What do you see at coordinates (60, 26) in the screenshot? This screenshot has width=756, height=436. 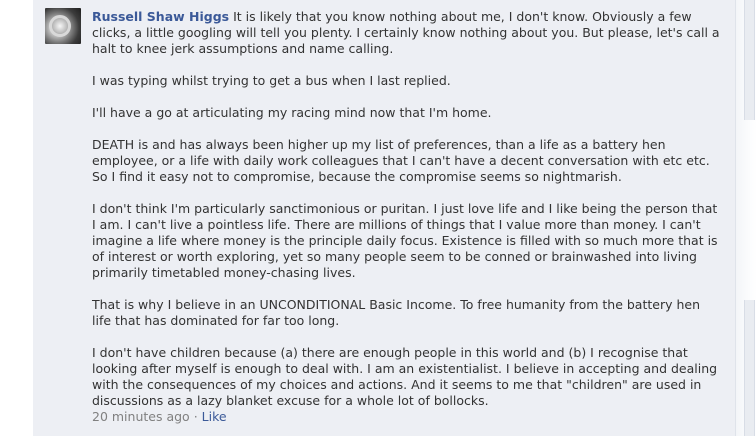 I see `avatar-photo-icon` at bounding box center [60, 26].